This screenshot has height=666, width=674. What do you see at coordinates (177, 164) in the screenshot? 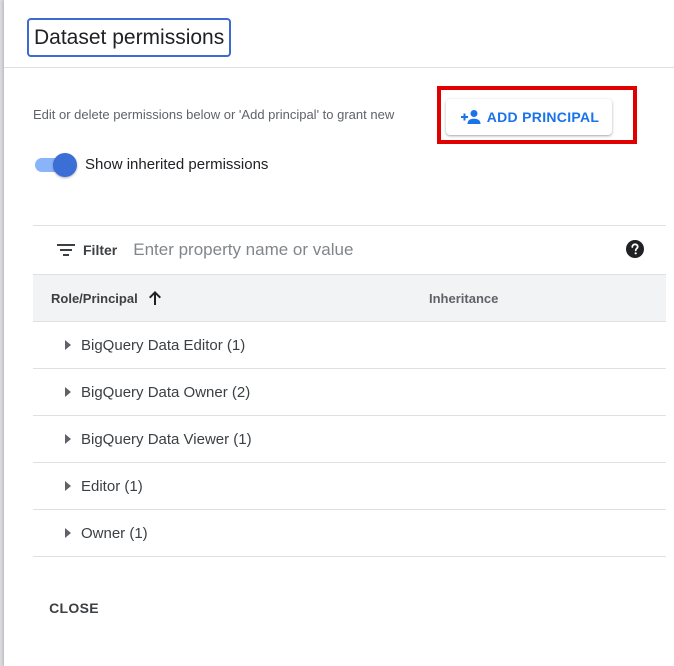
I see `show-inherited-label: Show inherited permissions` at bounding box center [177, 164].